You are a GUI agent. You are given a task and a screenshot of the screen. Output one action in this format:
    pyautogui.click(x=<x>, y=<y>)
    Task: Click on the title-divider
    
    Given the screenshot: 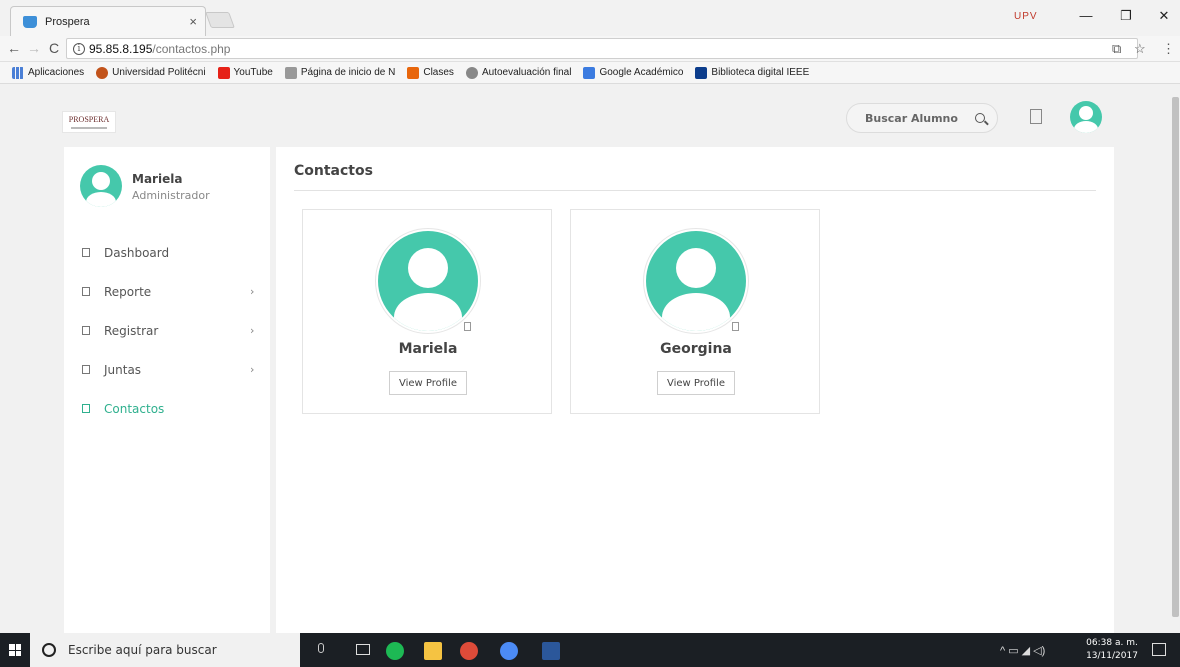 What is the action you would take?
    pyautogui.click(x=695, y=190)
    